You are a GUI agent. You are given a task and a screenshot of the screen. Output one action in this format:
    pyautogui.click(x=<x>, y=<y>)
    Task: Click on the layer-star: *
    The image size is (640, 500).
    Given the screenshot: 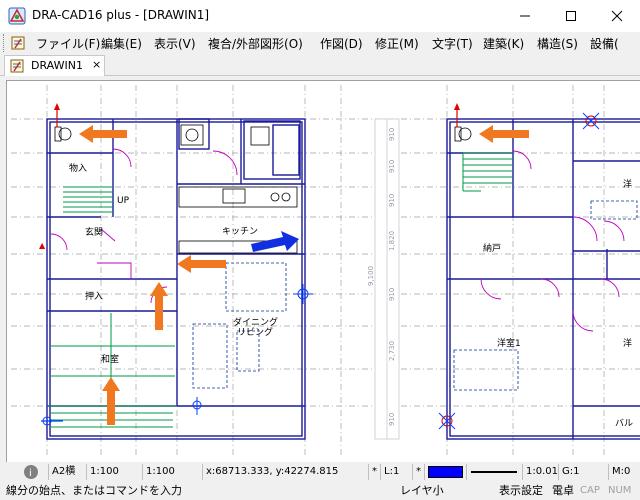 What is the action you would take?
    pyautogui.click(x=374, y=472)
    